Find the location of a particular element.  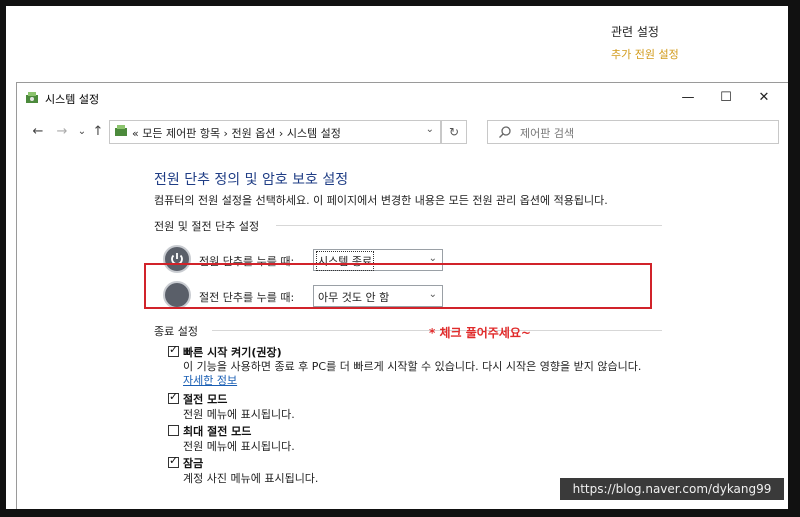

sleep-label: 절전 모드 is located at coordinates (205, 399).